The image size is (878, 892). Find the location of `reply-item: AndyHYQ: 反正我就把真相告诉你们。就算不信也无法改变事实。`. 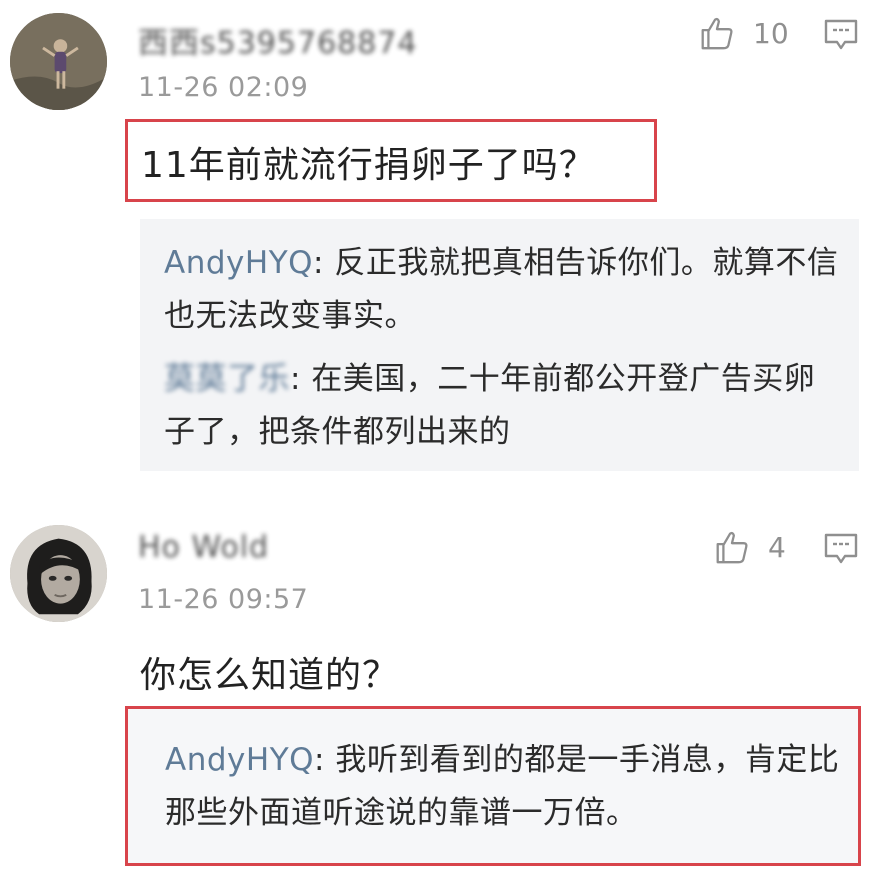

reply-item: AndyHYQ: 反正我就把真相告诉你们。就算不信也无法改变事实。 is located at coordinates (502, 290).